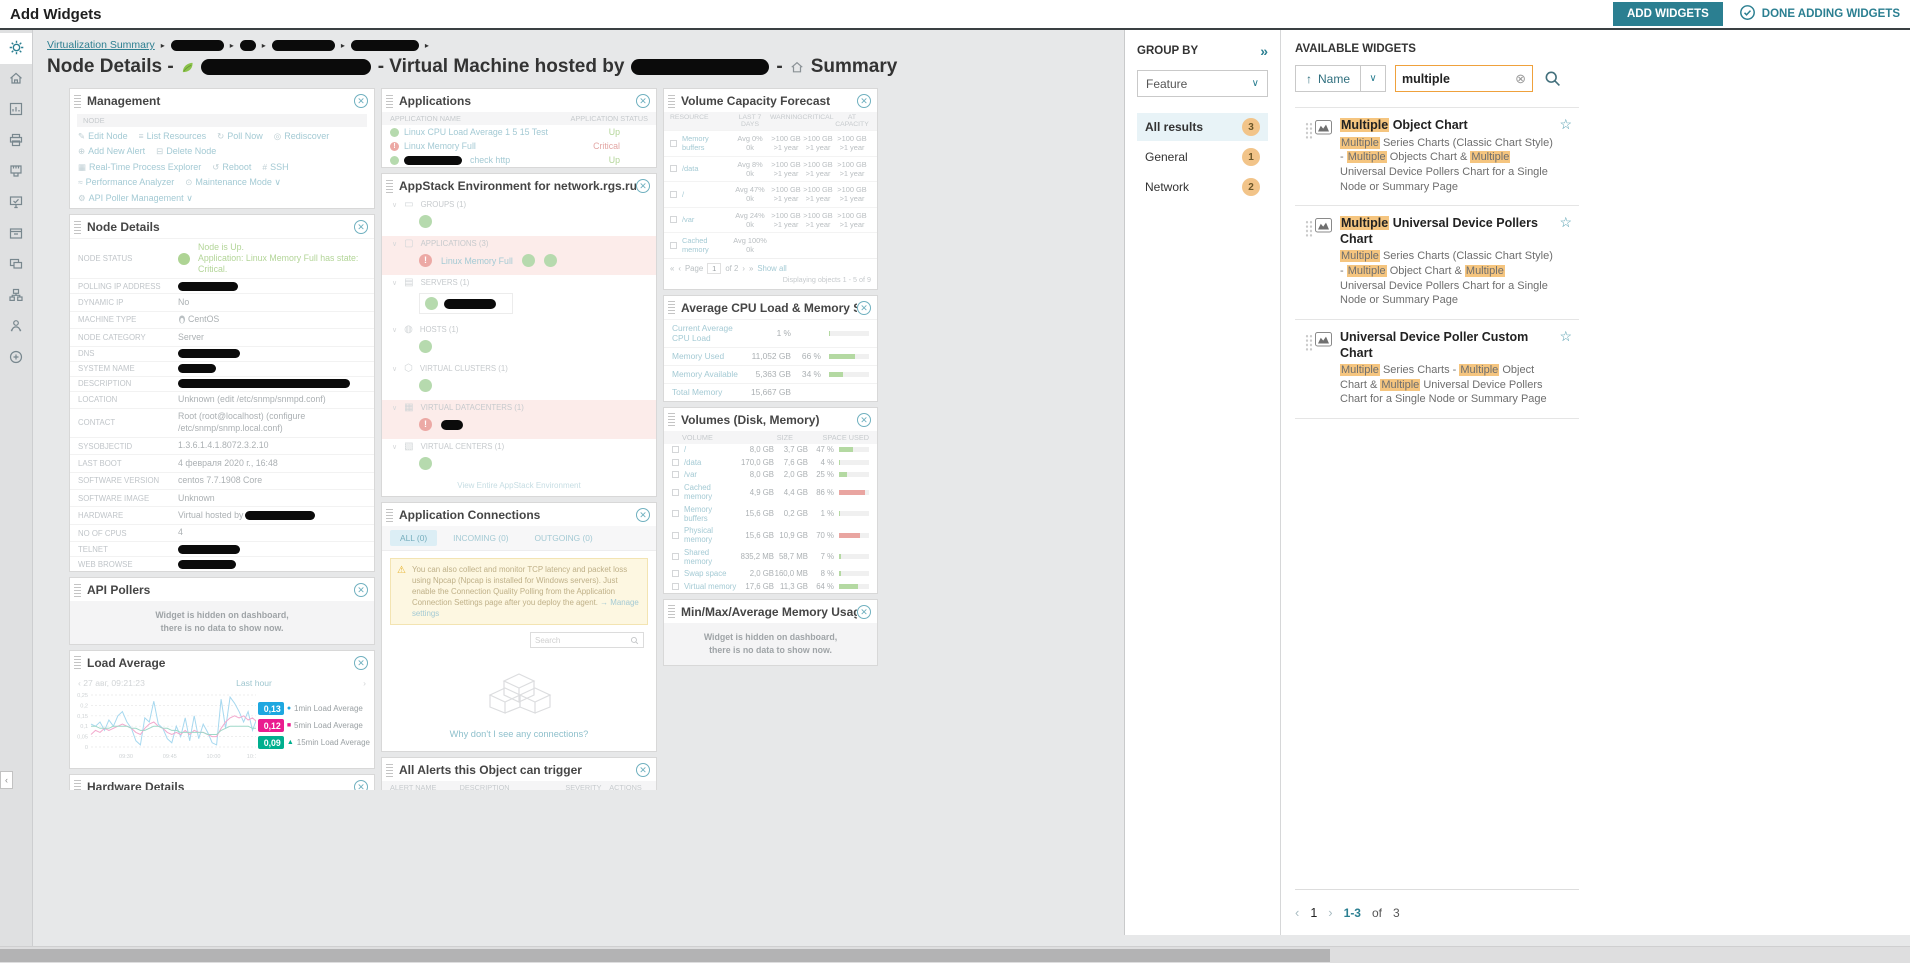 This screenshot has height=963, width=1910. What do you see at coordinates (688, 219) in the screenshot?
I see `resource-name: /var` at bounding box center [688, 219].